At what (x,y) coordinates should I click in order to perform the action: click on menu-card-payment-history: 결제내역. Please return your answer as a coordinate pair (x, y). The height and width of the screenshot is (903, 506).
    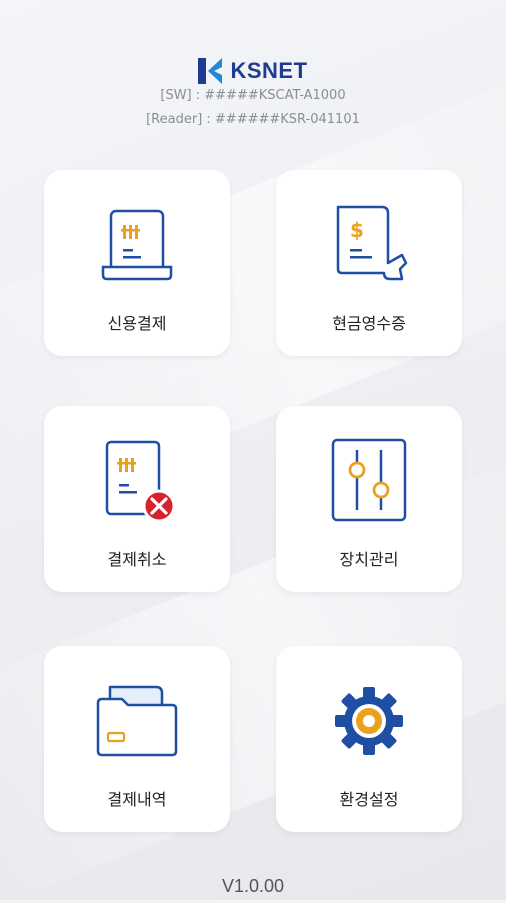
    Looking at the image, I should click on (137, 739).